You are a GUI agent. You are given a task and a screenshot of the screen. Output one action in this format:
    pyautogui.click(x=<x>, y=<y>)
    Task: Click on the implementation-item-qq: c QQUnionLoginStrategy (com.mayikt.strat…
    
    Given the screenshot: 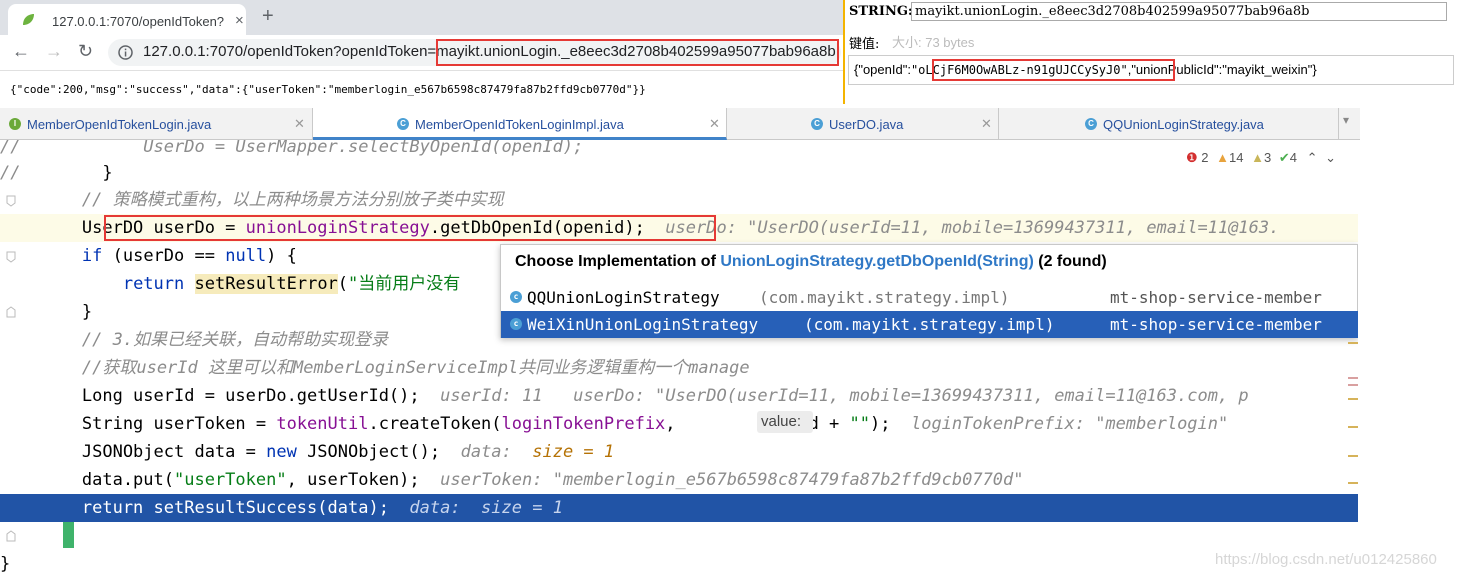 What is the action you would take?
    pyautogui.click(x=930, y=297)
    